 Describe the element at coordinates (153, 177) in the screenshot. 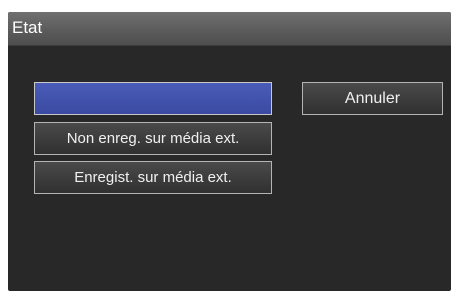

I see `saved-external-media-button: Enregist. sur média ext.` at that location.